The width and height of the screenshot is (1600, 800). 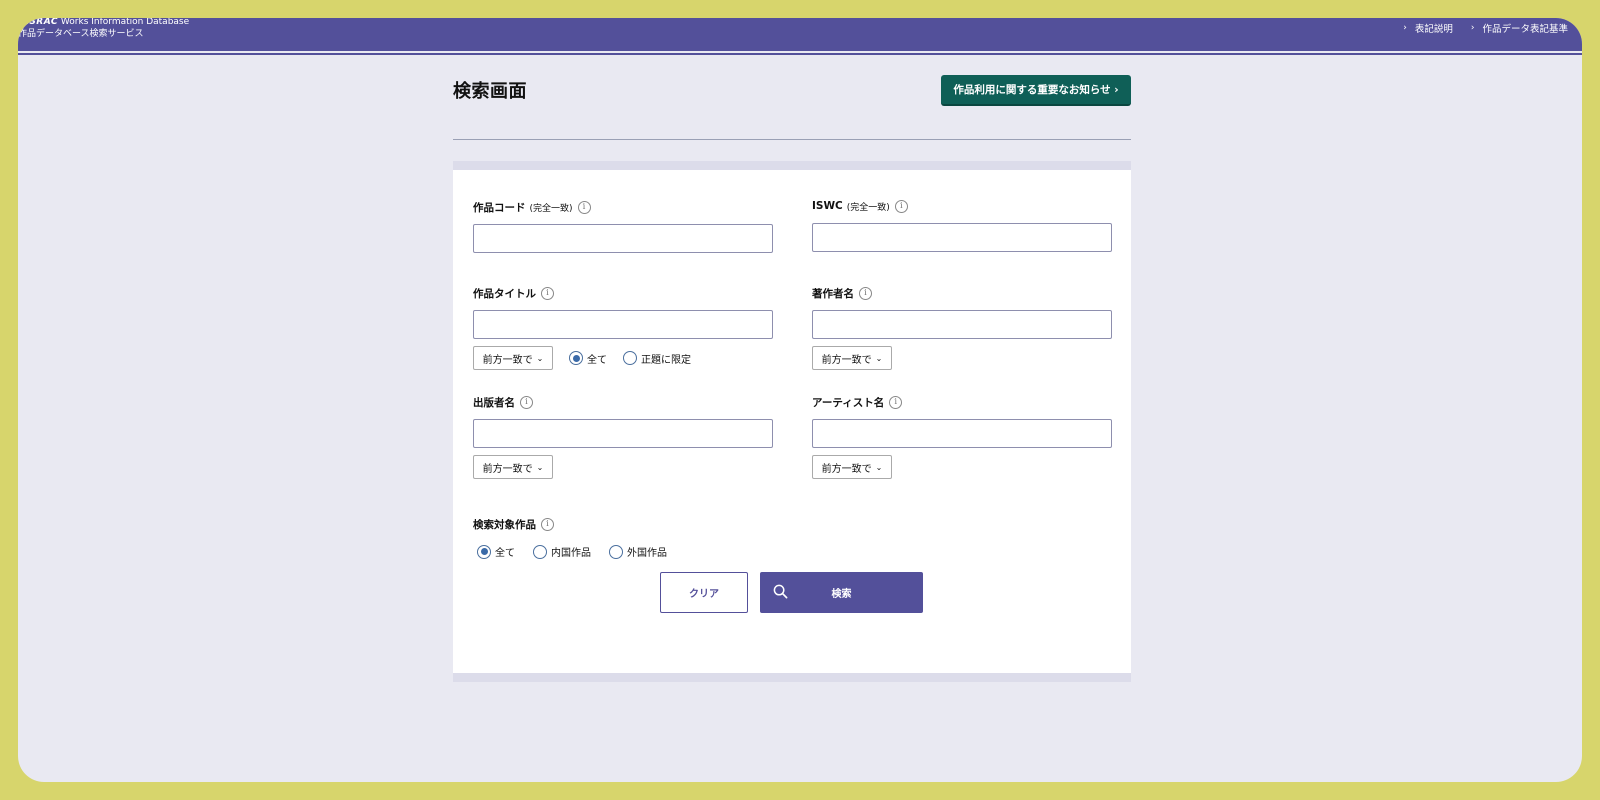 What do you see at coordinates (962, 467) in the screenshot?
I see `artist-controls: 前方一致で ⌄` at bounding box center [962, 467].